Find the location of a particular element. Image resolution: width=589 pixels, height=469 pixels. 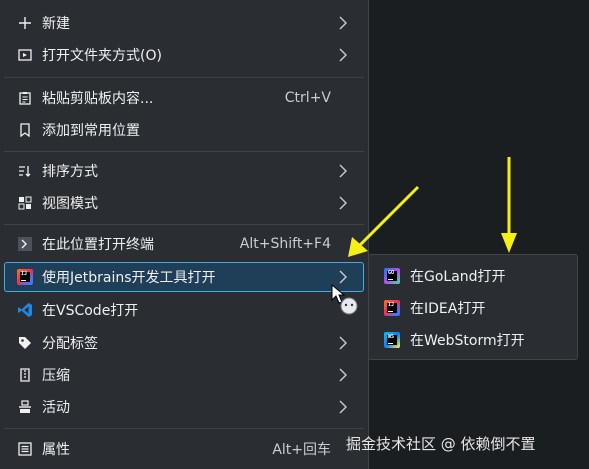

menu-item-label: 在VSCode打开 is located at coordinates (90, 311).